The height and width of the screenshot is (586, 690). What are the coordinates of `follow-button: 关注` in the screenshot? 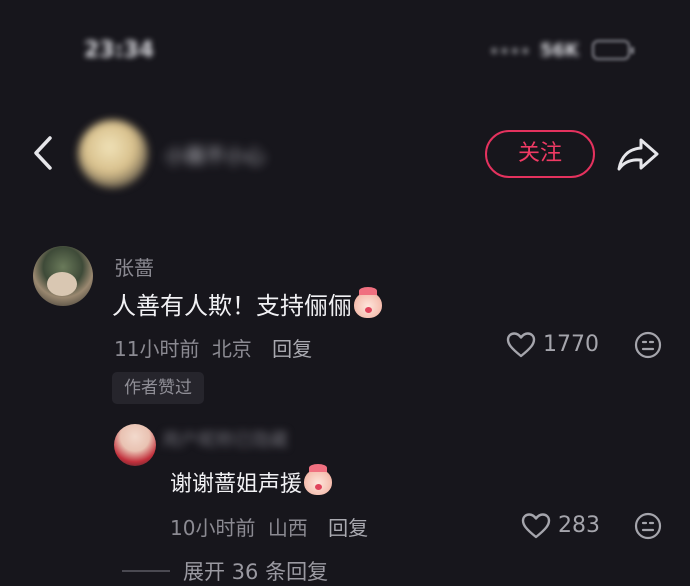 It's located at (540, 154).